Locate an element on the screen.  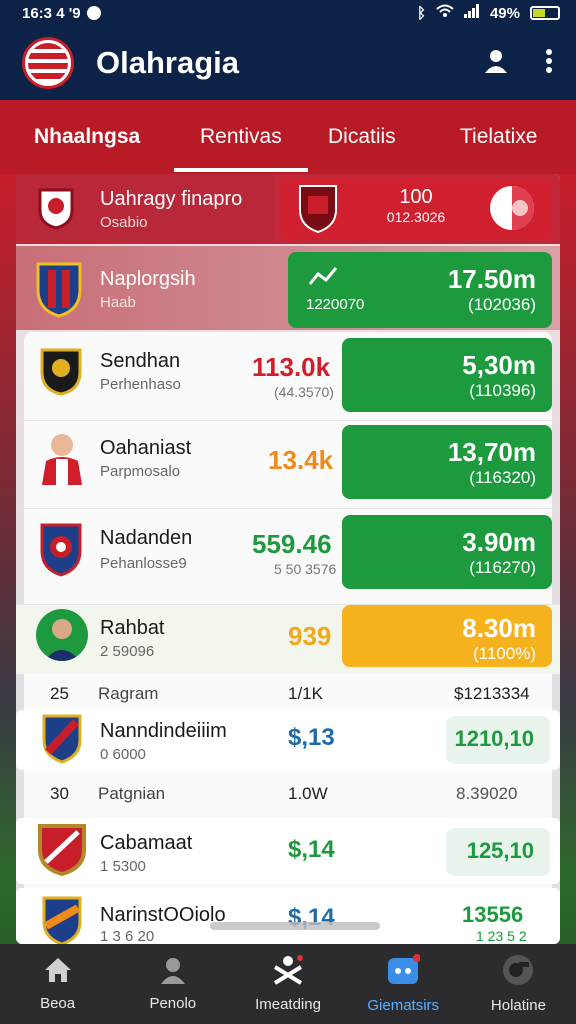
nav-home: Beoa is located at coordinates (57, 984).